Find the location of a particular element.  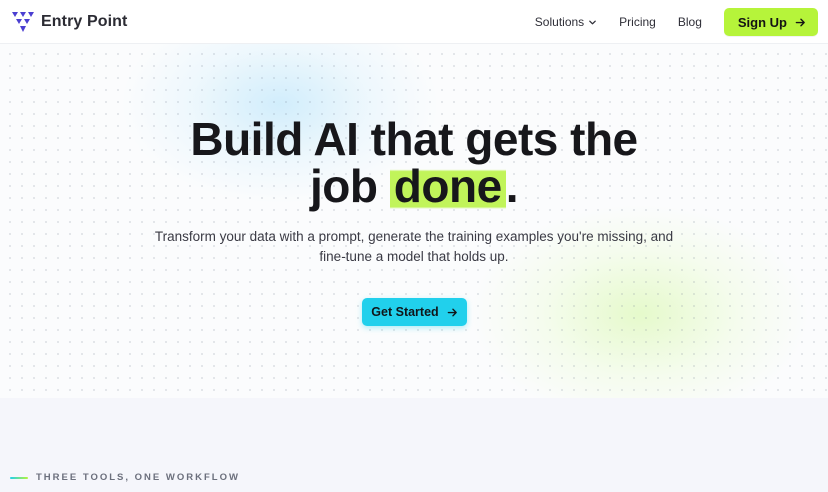

nav-blog-link: Blog is located at coordinates (690, 22).